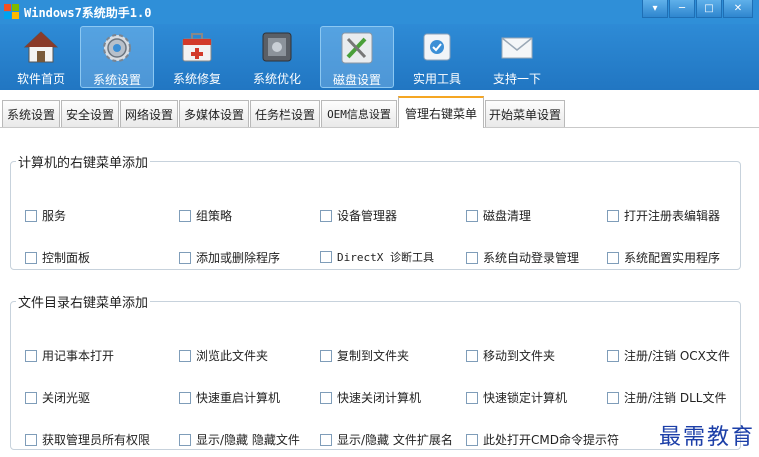  I want to click on toolbar-system-settings: 系统设置, so click(117, 57).